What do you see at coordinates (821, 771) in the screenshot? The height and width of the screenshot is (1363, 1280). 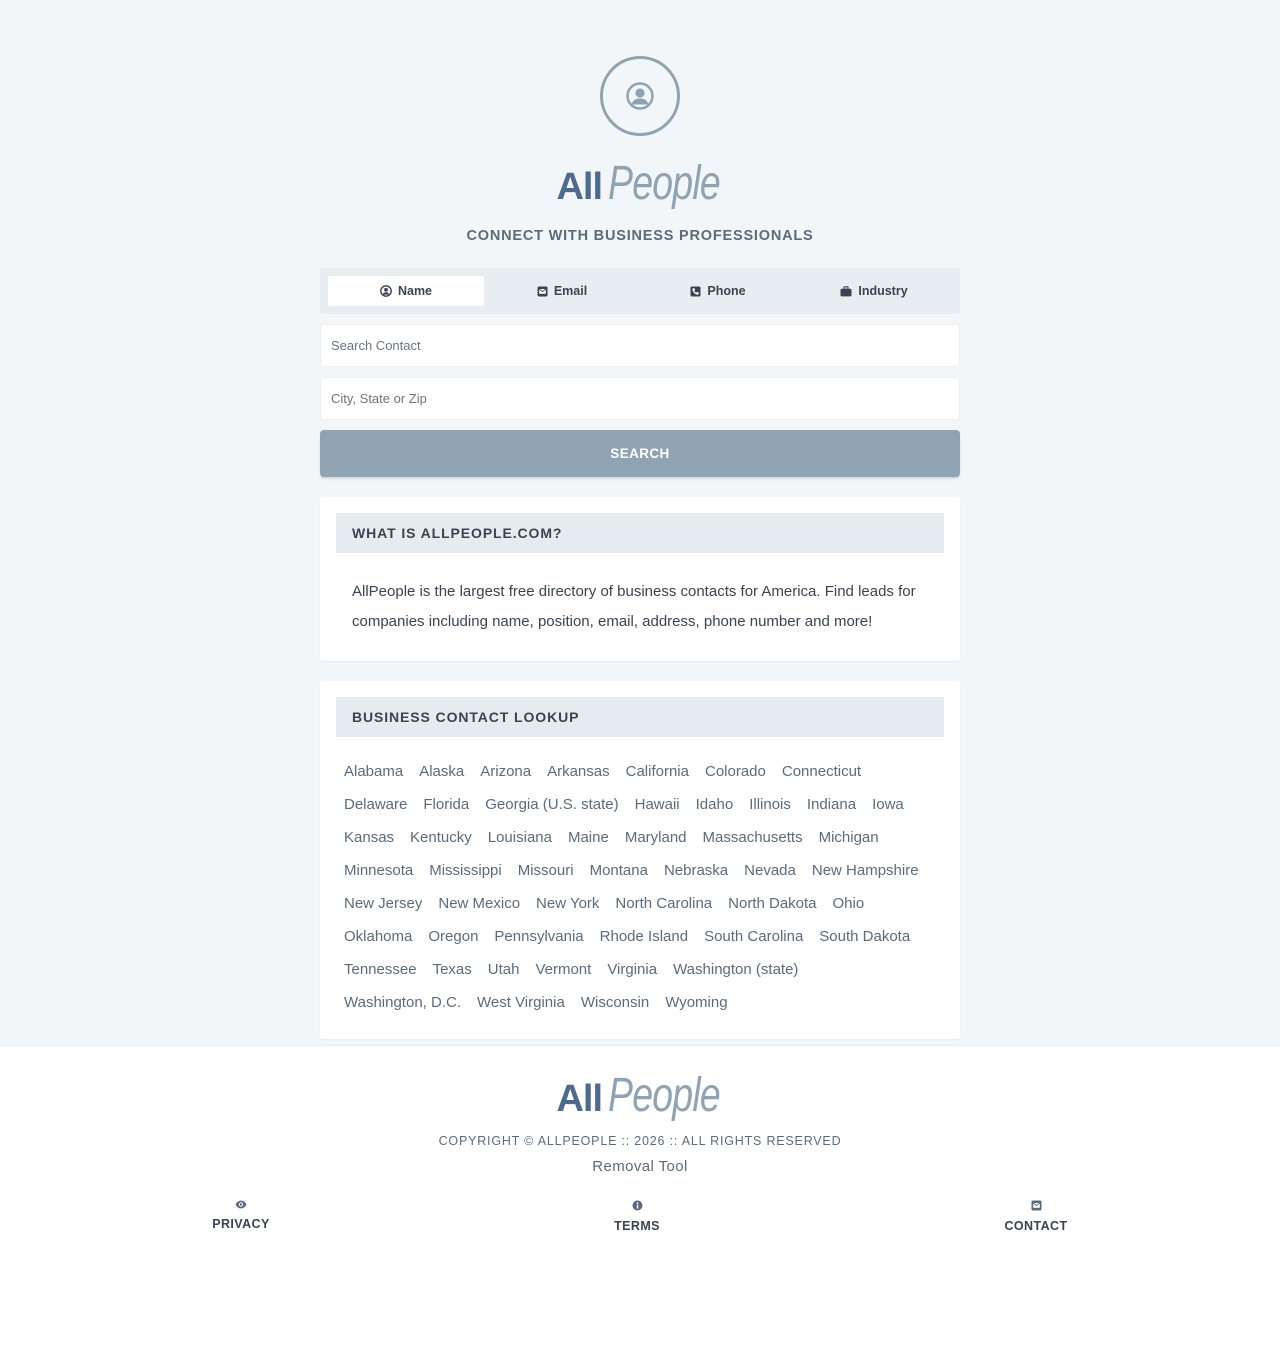 I see `state-link: Connecticut` at bounding box center [821, 771].